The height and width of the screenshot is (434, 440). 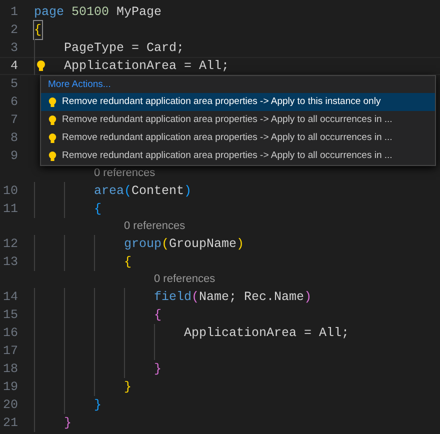 I want to click on line-number: 15, so click(x=10, y=315).